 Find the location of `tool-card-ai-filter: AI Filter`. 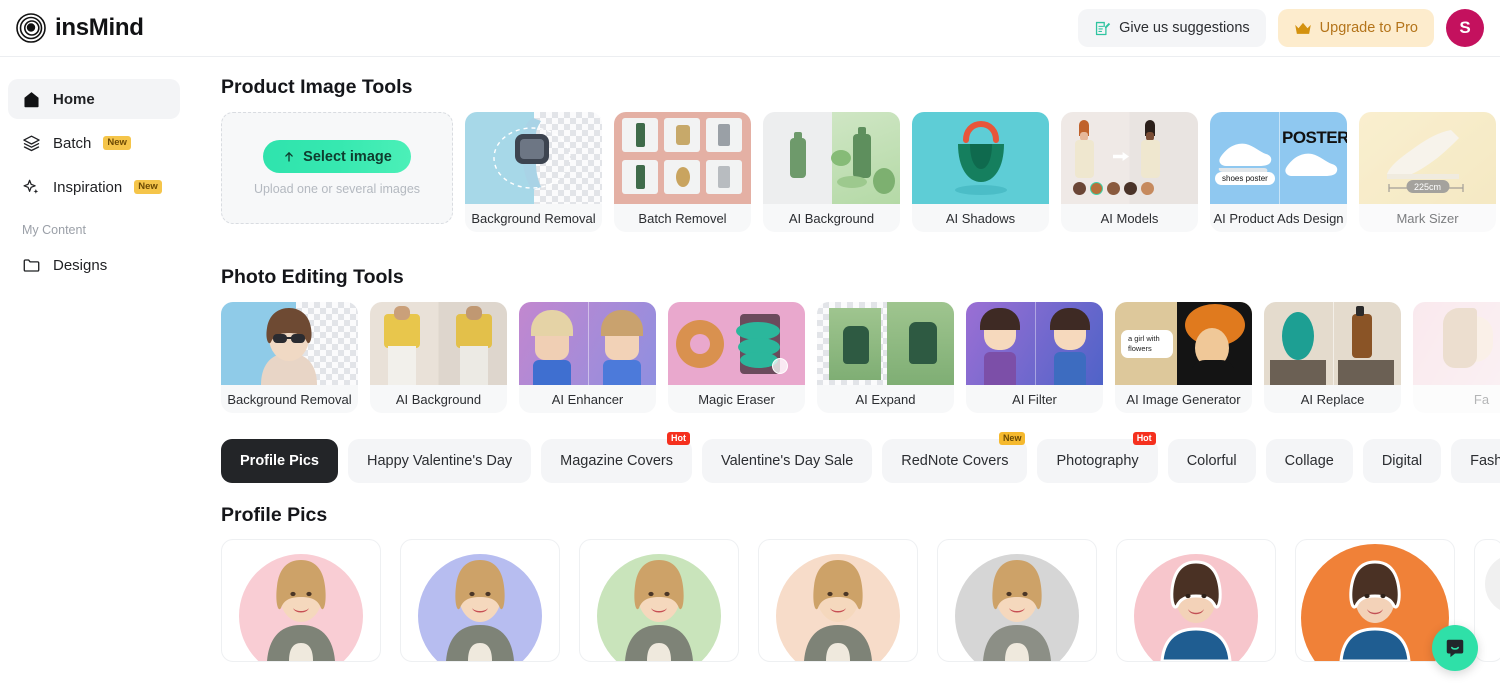

tool-card-ai-filter: AI Filter is located at coordinates (1034, 357).